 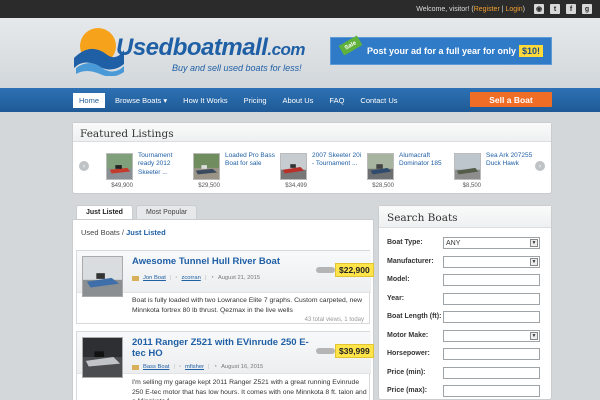 I want to click on nav-faq: FAQ, so click(x=336, y=100).